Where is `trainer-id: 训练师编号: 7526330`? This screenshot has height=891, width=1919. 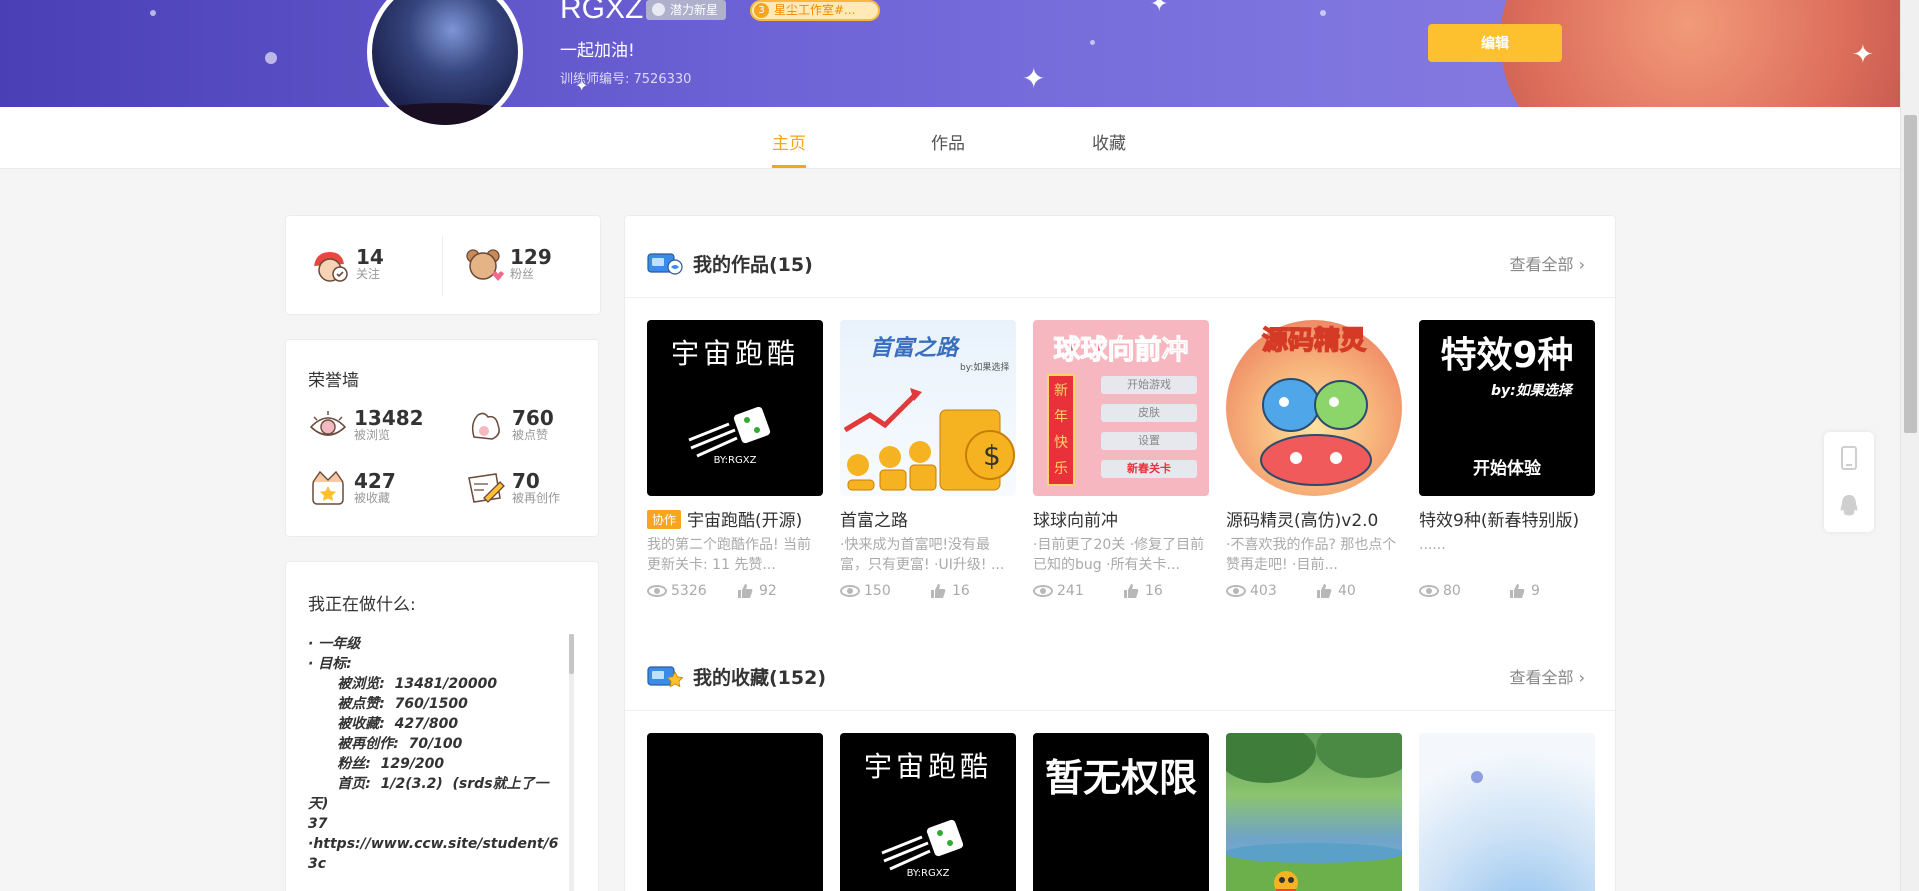 trainer-id: 训练师编号: 7526330 is located at coordinates (626, 79).